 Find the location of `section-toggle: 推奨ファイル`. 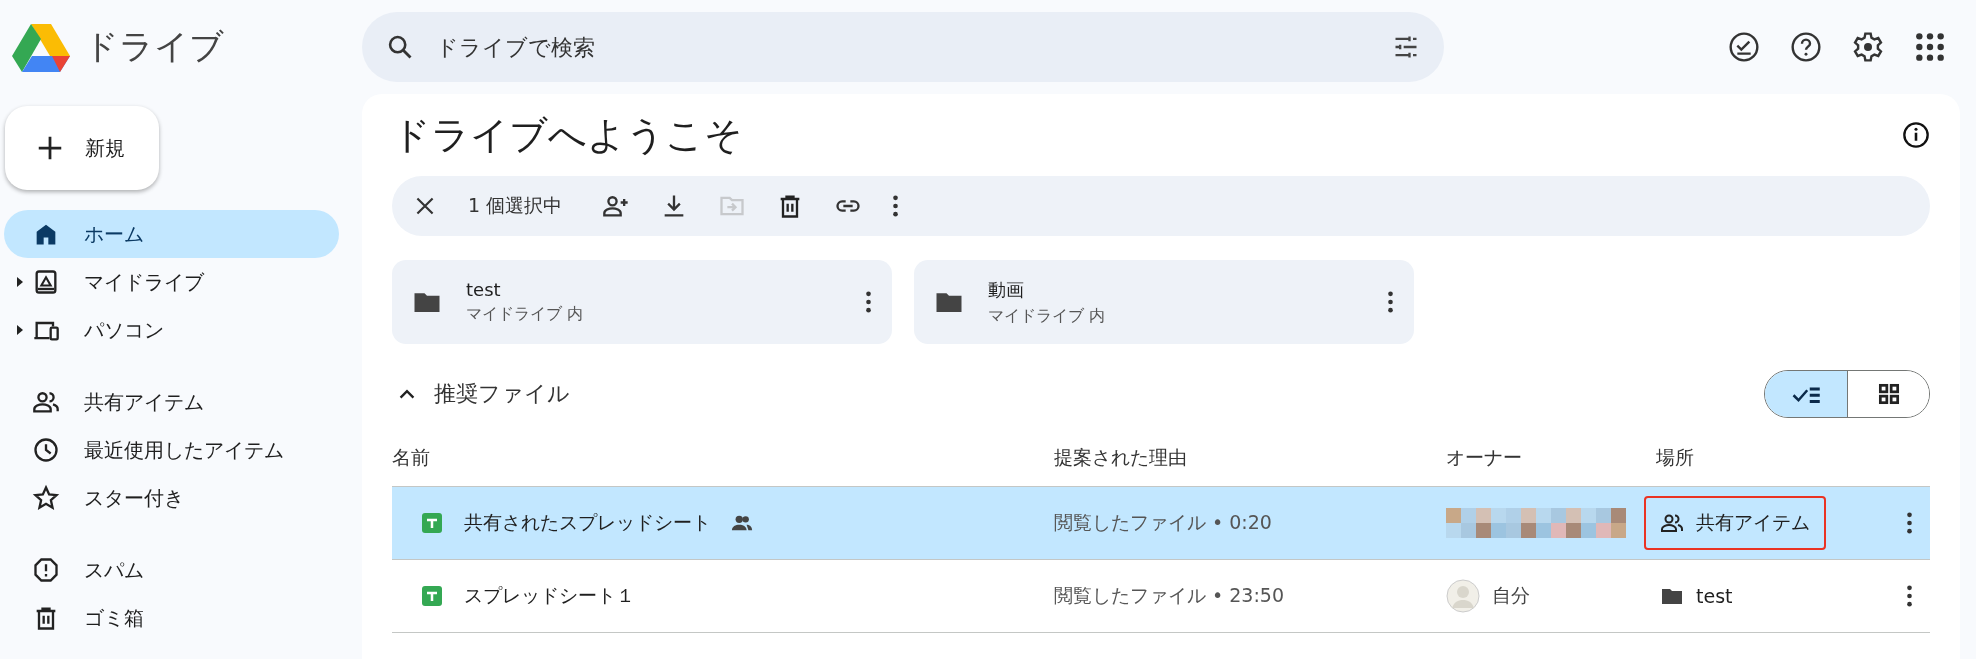

section-toggle: 推奨ファイル is located at coordinates (483, 394).